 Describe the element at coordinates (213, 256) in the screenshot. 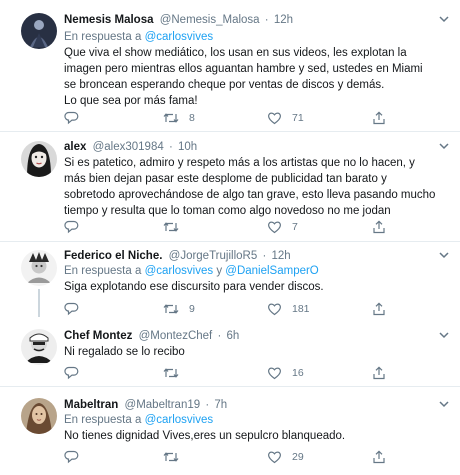

I see `user-handle: @JorgeTrujilloR5` at that location.